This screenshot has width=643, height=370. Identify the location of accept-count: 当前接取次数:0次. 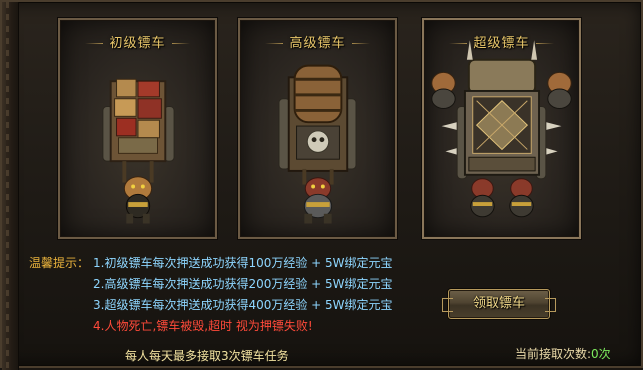
(563, 353).